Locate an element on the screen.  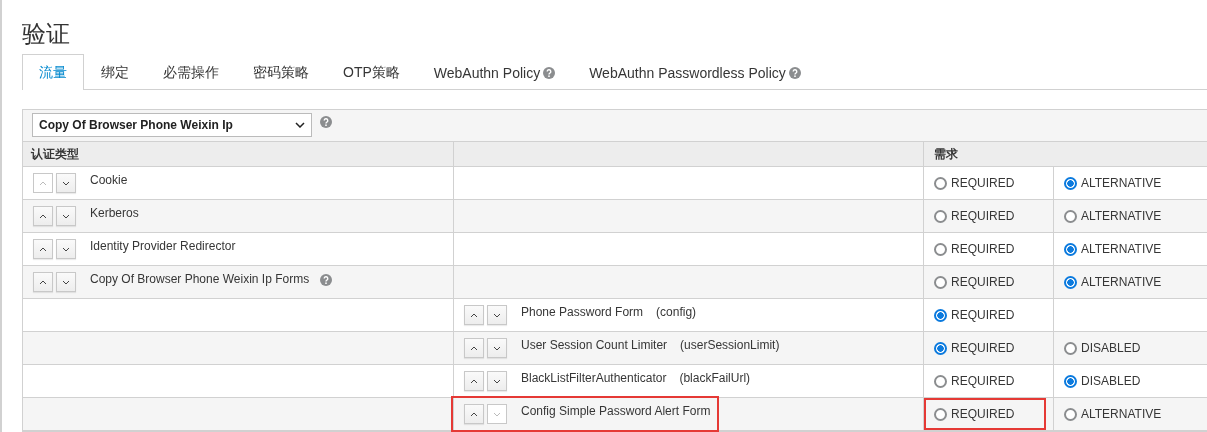
tab: 密码策略 is located at coordinates (281, 72).